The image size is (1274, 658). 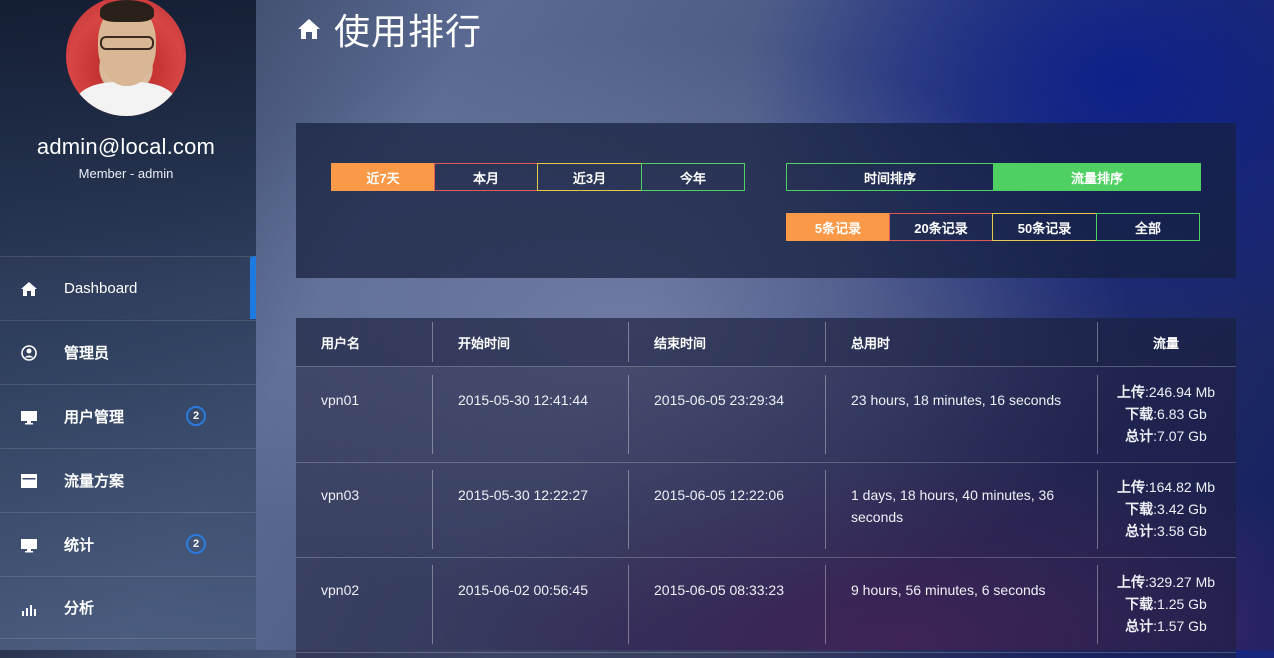 I want to click on sort-button-group: 时间排序 流量排序, so click(x=993, y=177).